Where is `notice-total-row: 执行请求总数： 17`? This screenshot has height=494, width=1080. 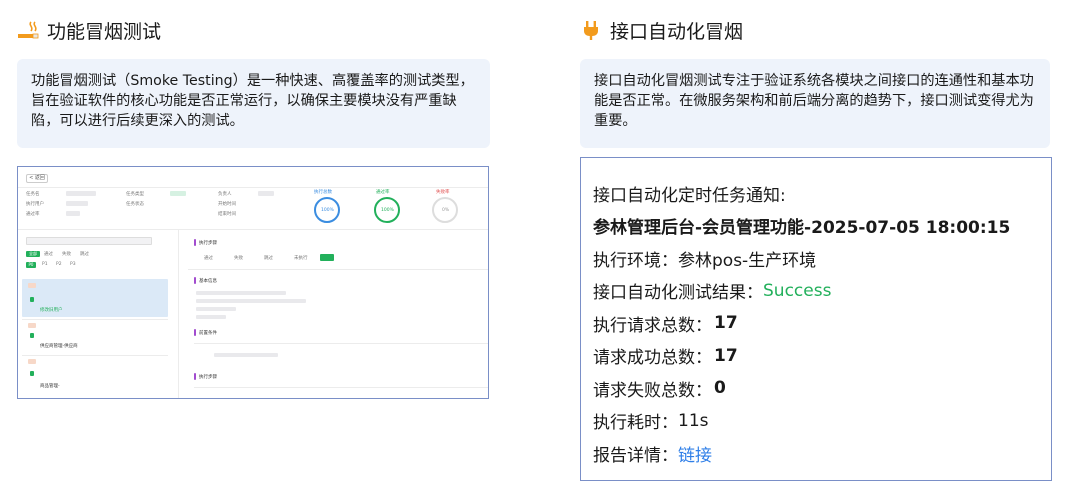 notice-total-row: 执行请求总数： 17 is located at coordinates (816, 323).